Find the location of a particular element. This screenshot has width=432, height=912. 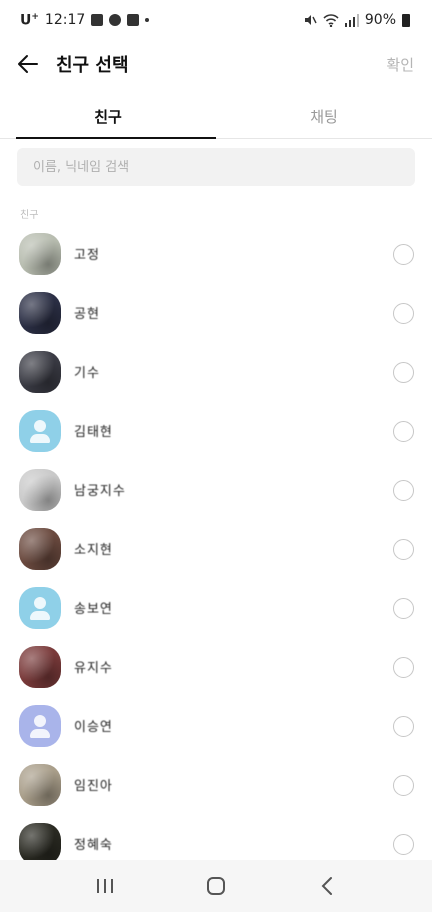

friend-row: 고정 is located at coordinates (216, 253).